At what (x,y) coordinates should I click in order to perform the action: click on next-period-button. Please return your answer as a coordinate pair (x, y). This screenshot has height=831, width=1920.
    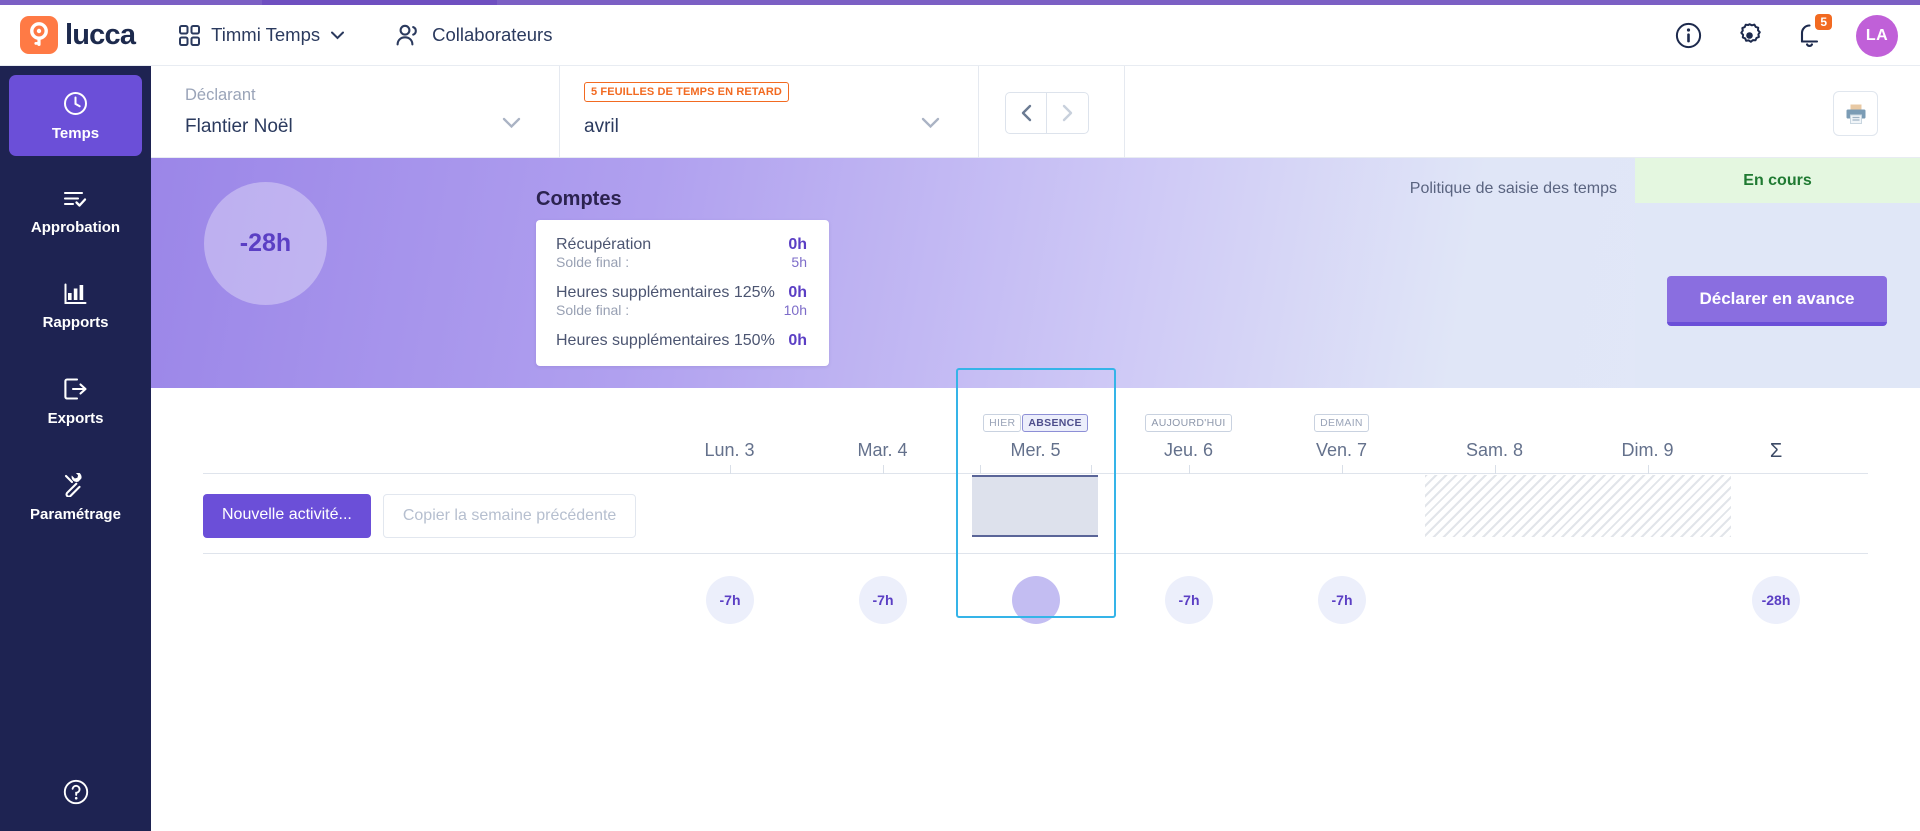
    Looking at the image, I should click on (1068, 113).